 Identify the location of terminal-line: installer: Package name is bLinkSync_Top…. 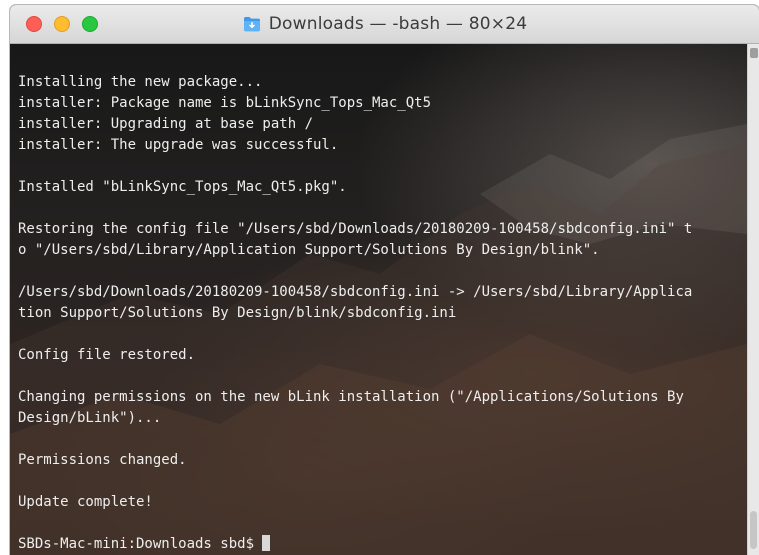
(225, 103).